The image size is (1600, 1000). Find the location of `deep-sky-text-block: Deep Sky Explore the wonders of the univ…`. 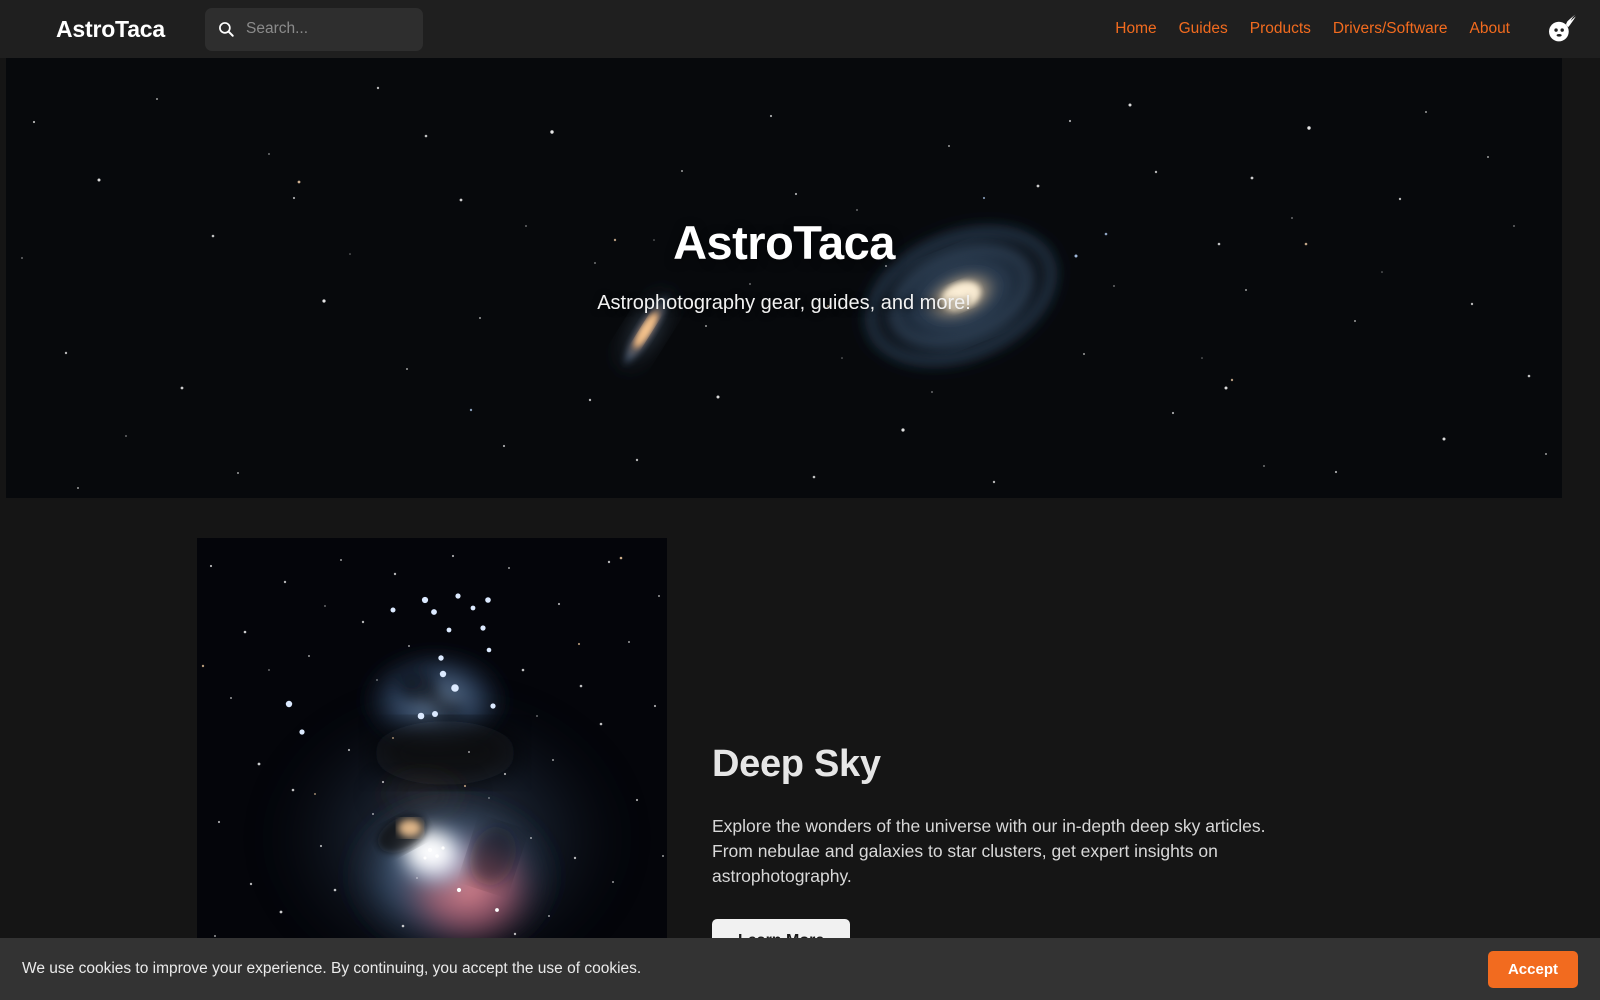

deep-sky-text-block: Deep Sky Explore the wonders of the univ… is located at coordinates (1012, 853).